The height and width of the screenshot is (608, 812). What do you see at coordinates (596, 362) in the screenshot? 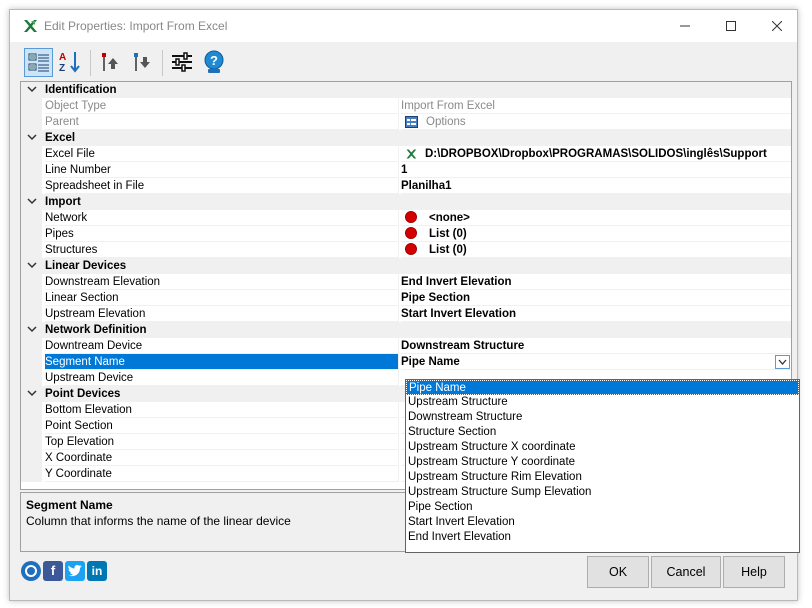
I see `property-value: Pipe Name` at bounding box center [596, 362].